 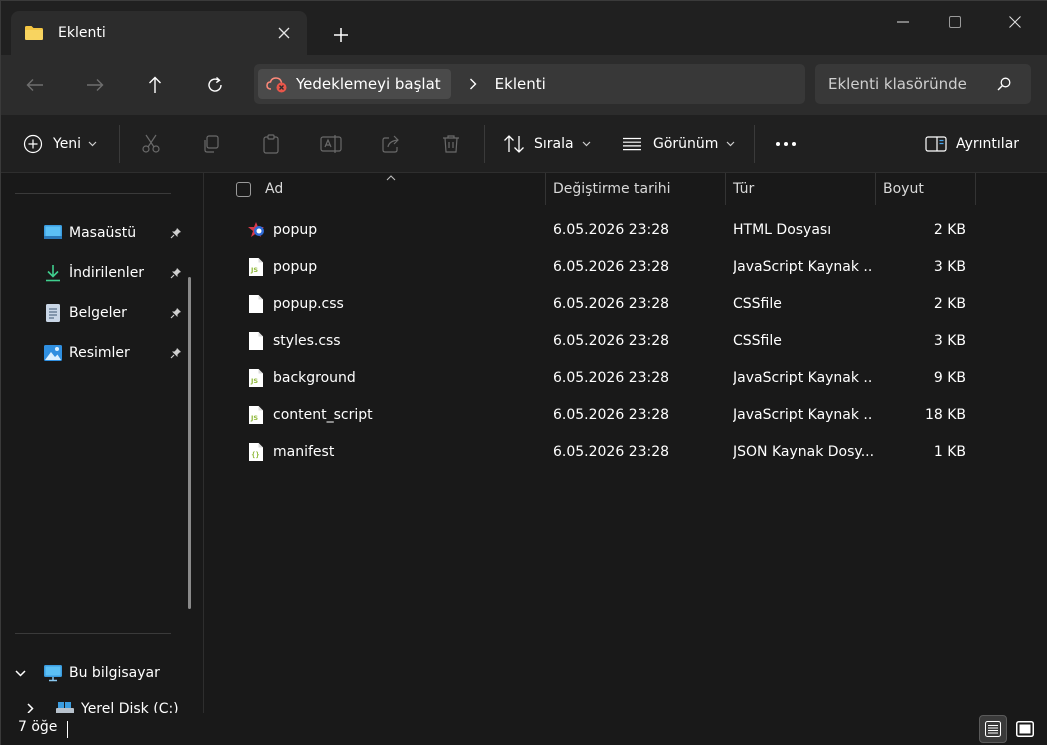 I want to click on table-row: styles.css 6.05.2026 23:28 CSSfile 3 KB, so click(x=606, y=340).